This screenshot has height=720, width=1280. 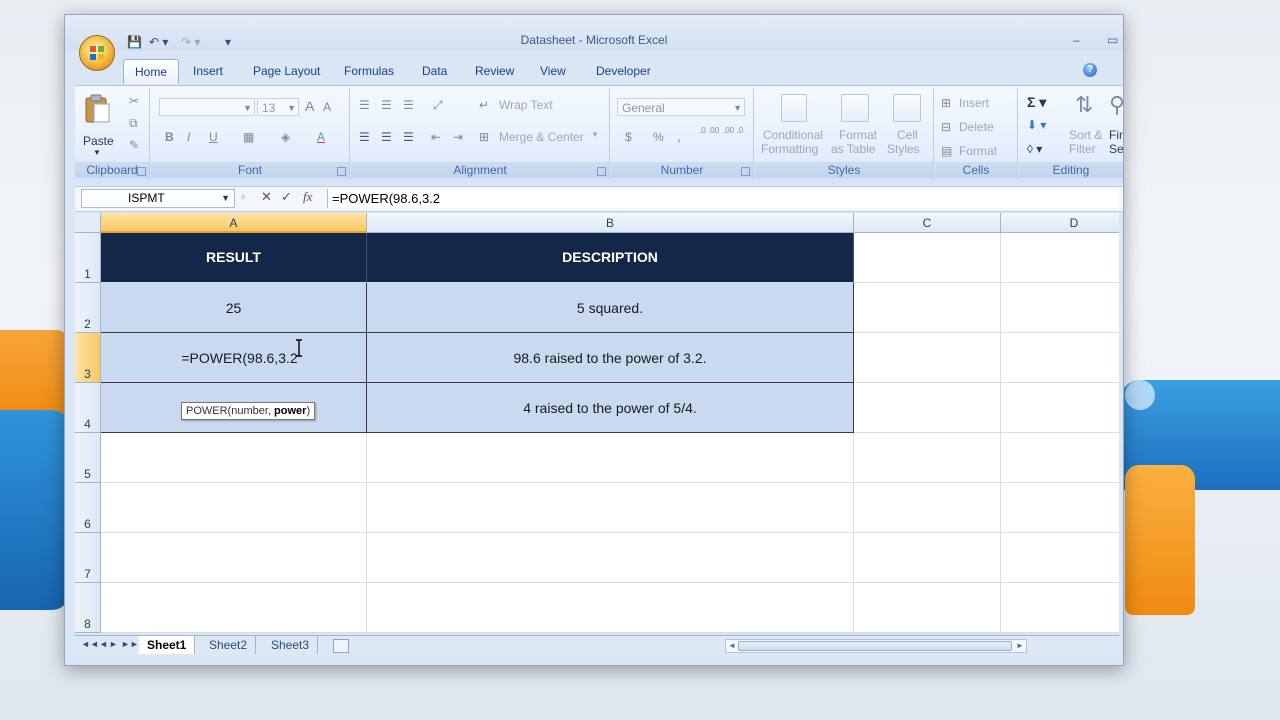 I want to click on cell-d1, so click(x=1060, y=258).